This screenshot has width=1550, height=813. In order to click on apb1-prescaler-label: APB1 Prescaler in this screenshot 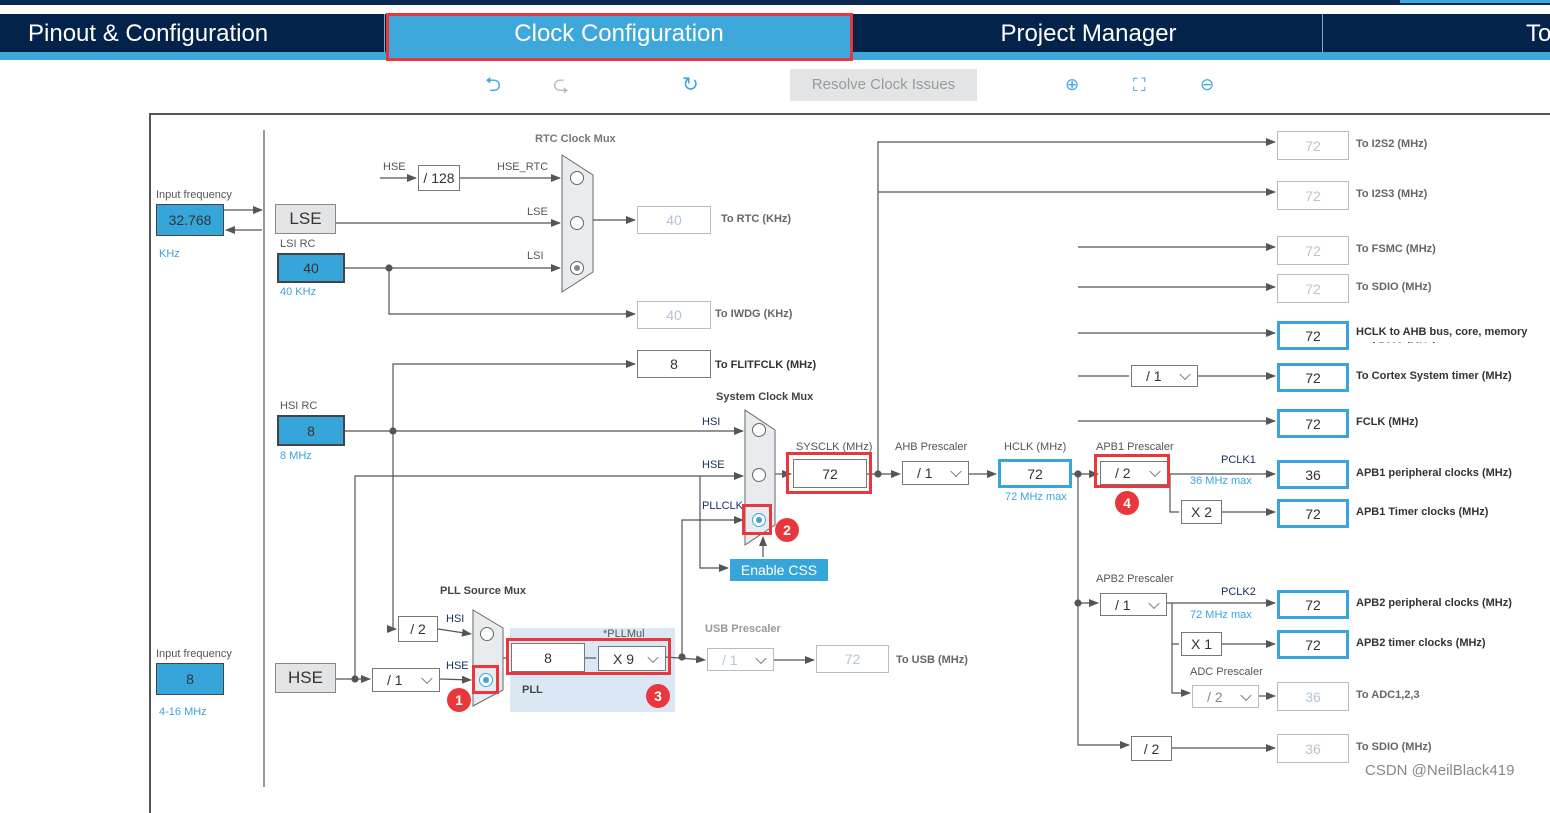, I will do `click(1135, 447)`.